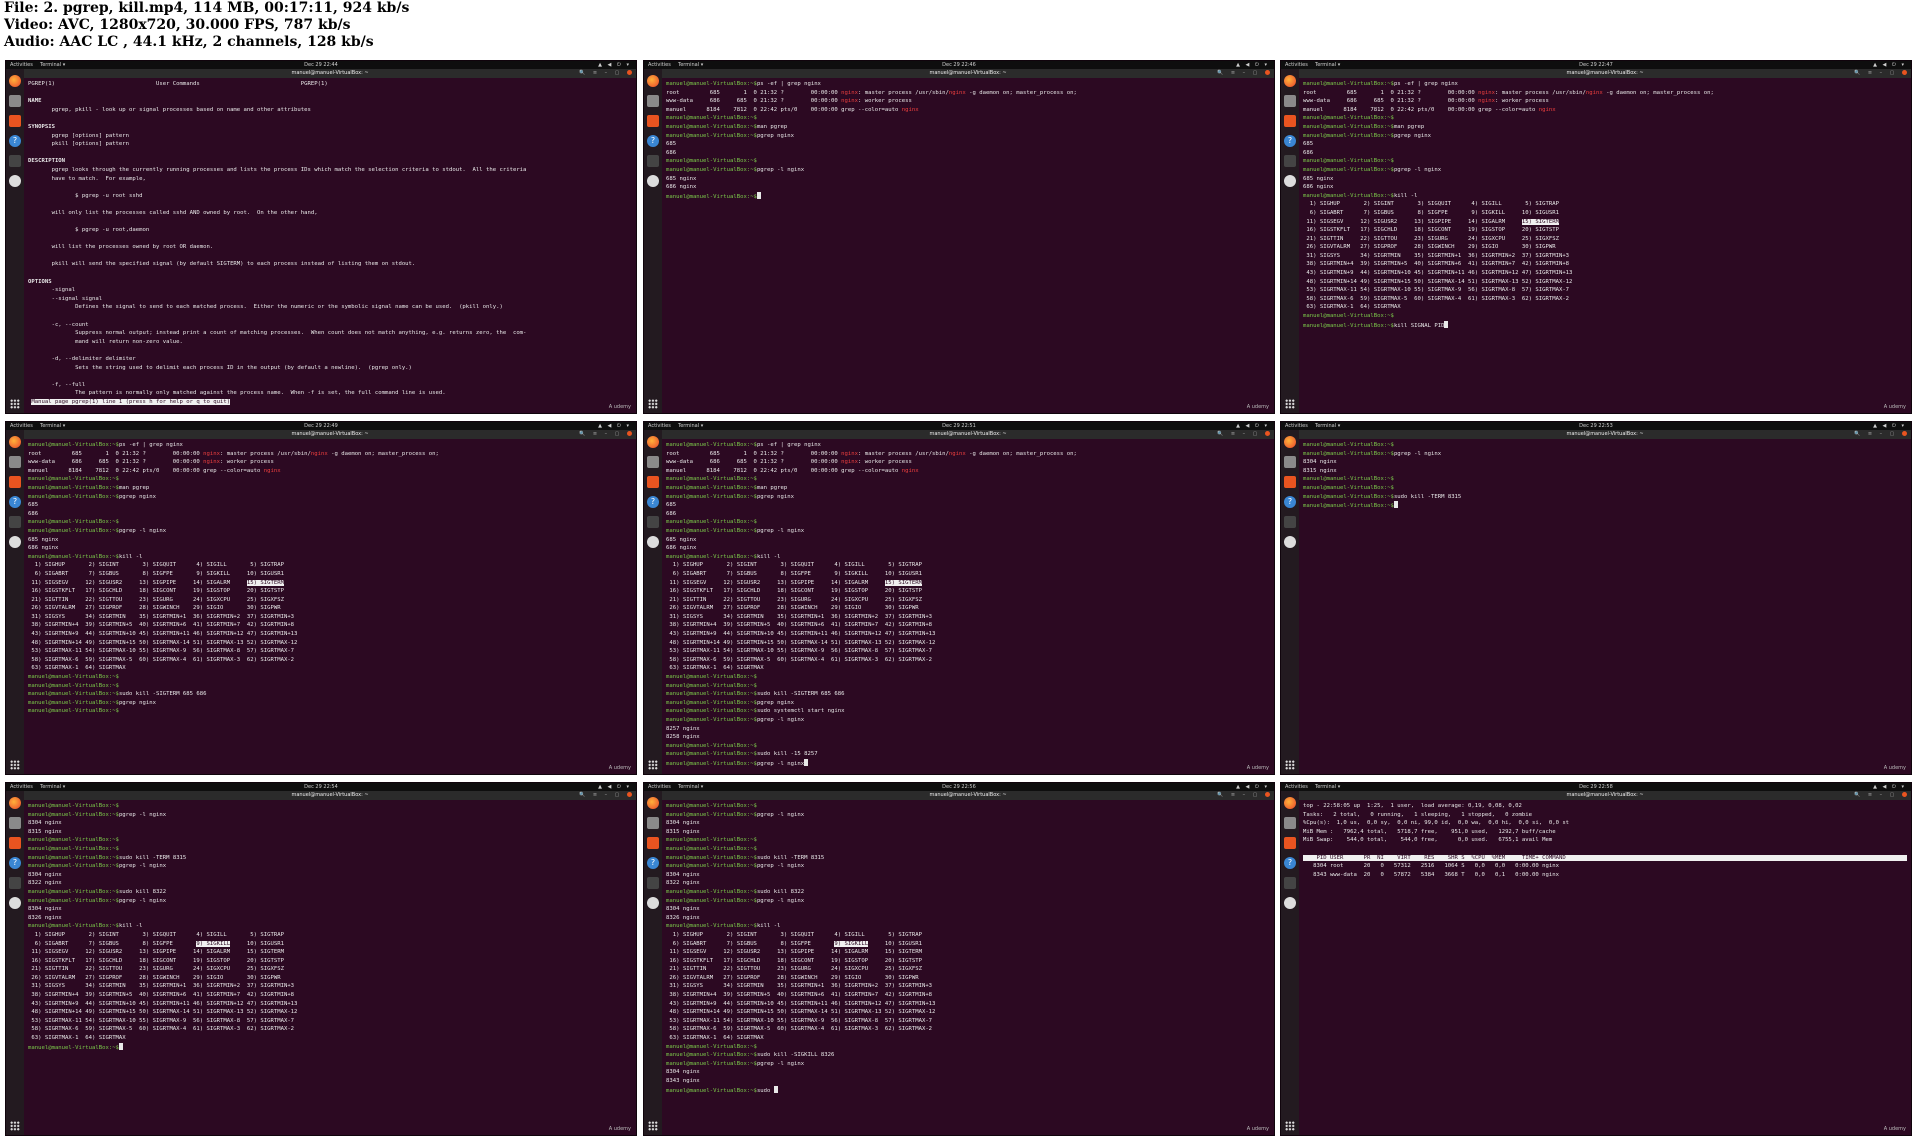 The image size is (1919, 1143). What do you see at coordinates (959, 787) in the screenshot?
I see `clock: Dec 29 22:56` at bounding box center [959, 787].